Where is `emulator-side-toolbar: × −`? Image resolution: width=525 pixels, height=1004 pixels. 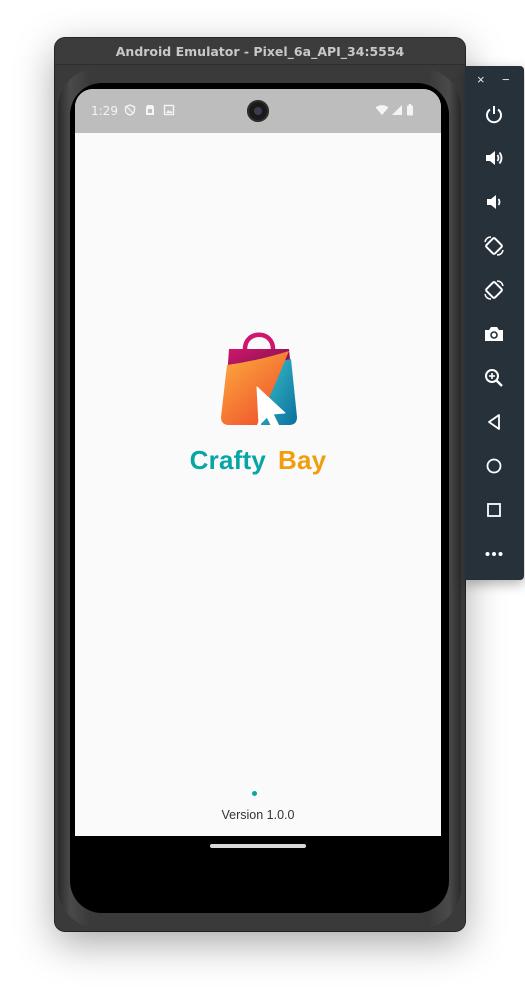 emulator-side-toolbar: × − is located at coordinates (494, 323).